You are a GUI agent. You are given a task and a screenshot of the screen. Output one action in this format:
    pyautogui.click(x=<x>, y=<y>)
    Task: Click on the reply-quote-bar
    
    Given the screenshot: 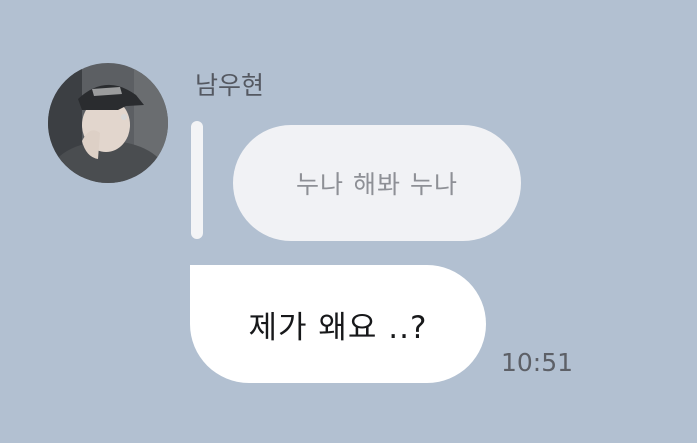 What is the action you would take?
    pyautogui.click(x=197, y=180)
    